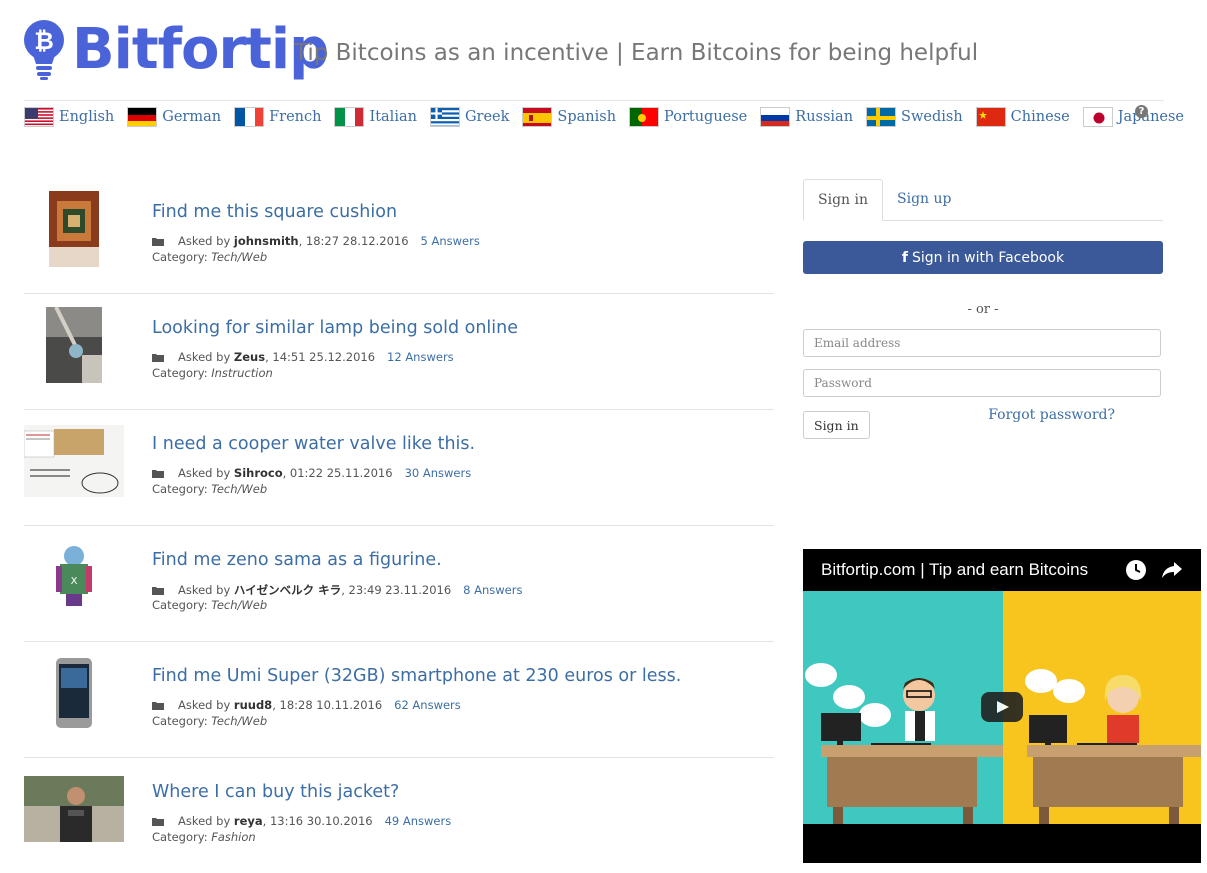 Image resolution: width=1207 pixels, height=873 pixels. What do you see at coordinates (983, 425) in the screenshot?
I see `signin-actions: Sign in Forgot password?` at bounding box center [983, 425].